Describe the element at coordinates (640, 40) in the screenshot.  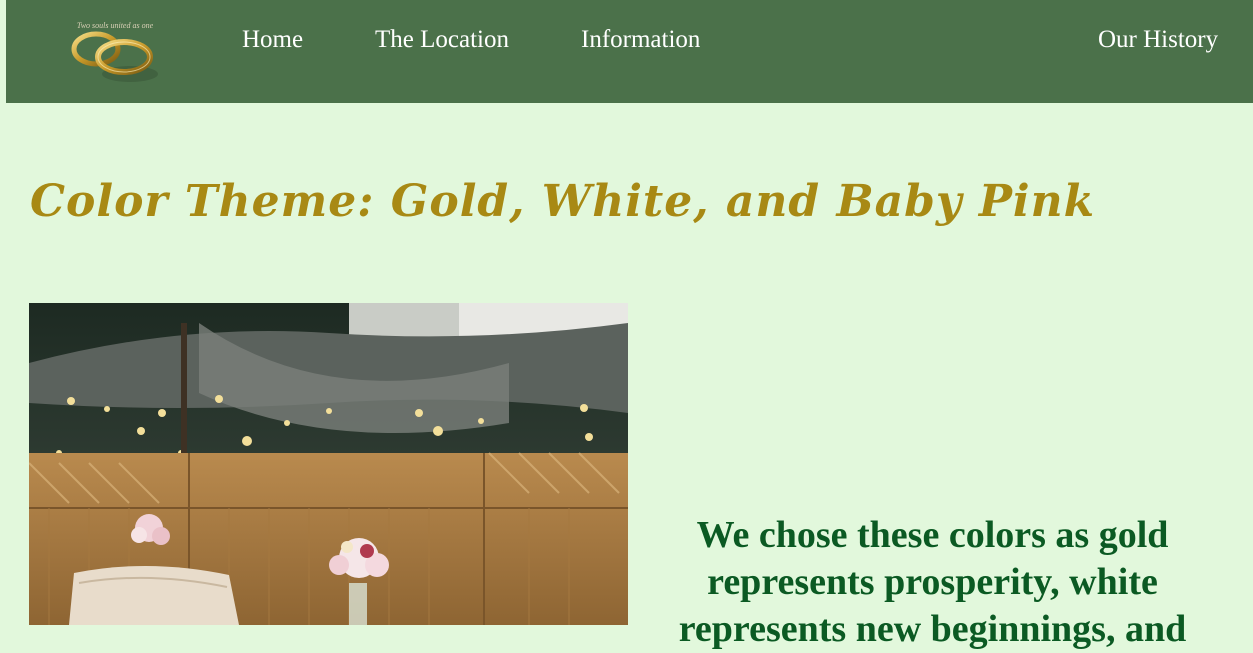
I see `nav-information: Information` at that location.